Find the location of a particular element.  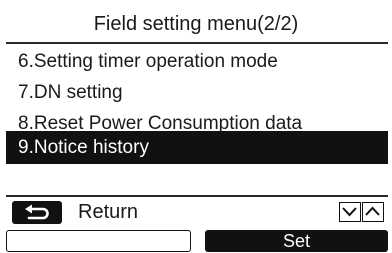

return-arrow-icon is located at coordinates (37, 212).